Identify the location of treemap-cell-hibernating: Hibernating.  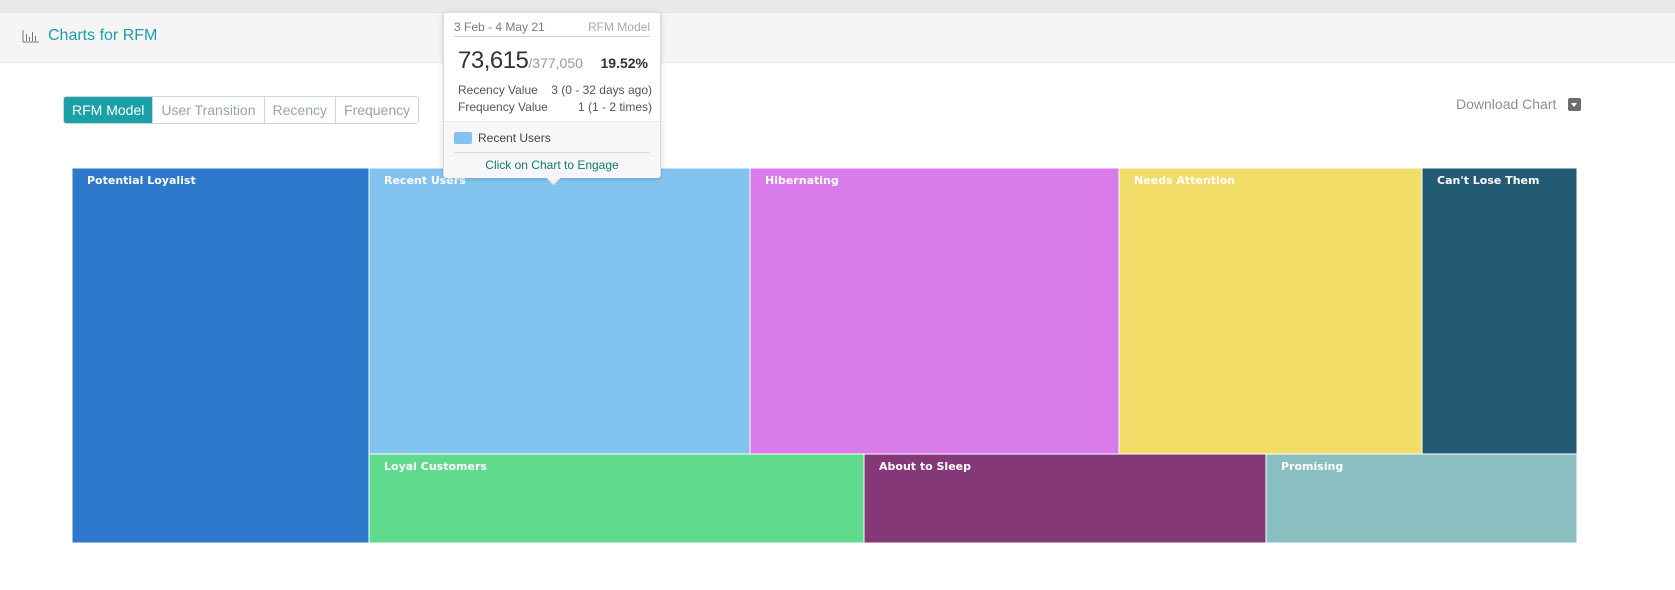
(934, 311).